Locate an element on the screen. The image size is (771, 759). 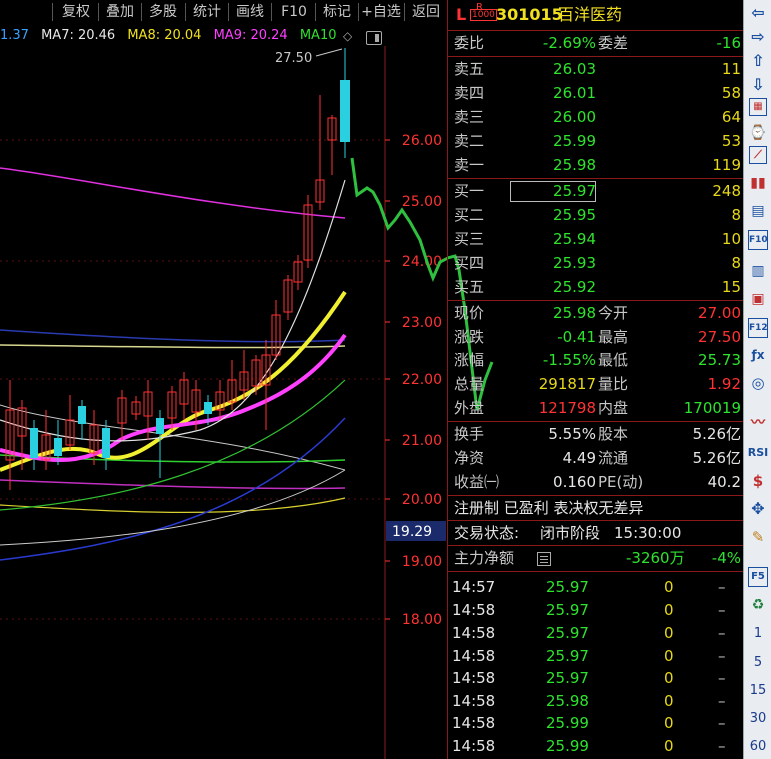
period-60-button: 60 is located at coordinates (757, 746).